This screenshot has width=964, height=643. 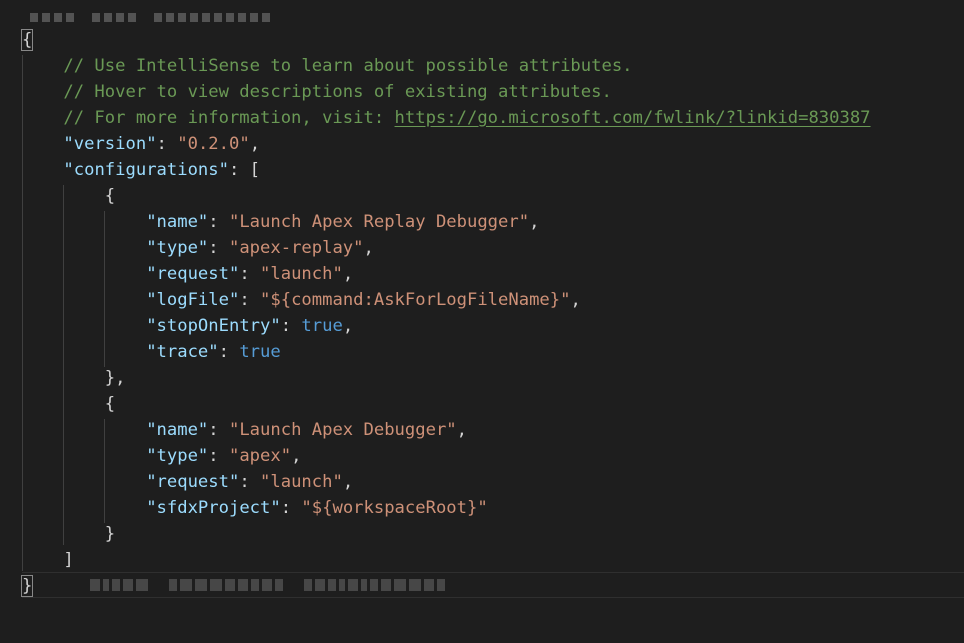 What do you see at coordinates (146, 170) in the screenshot?
I see `code-token: "configurations"` at bounding box center [146, 170].